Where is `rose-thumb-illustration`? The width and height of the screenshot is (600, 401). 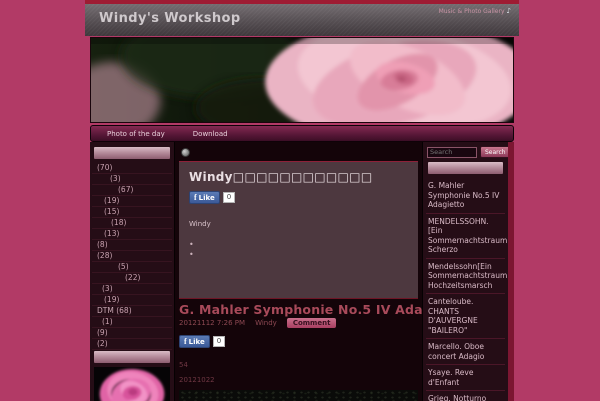 rose-thumb-illustration is located at coordinates (132, 384).